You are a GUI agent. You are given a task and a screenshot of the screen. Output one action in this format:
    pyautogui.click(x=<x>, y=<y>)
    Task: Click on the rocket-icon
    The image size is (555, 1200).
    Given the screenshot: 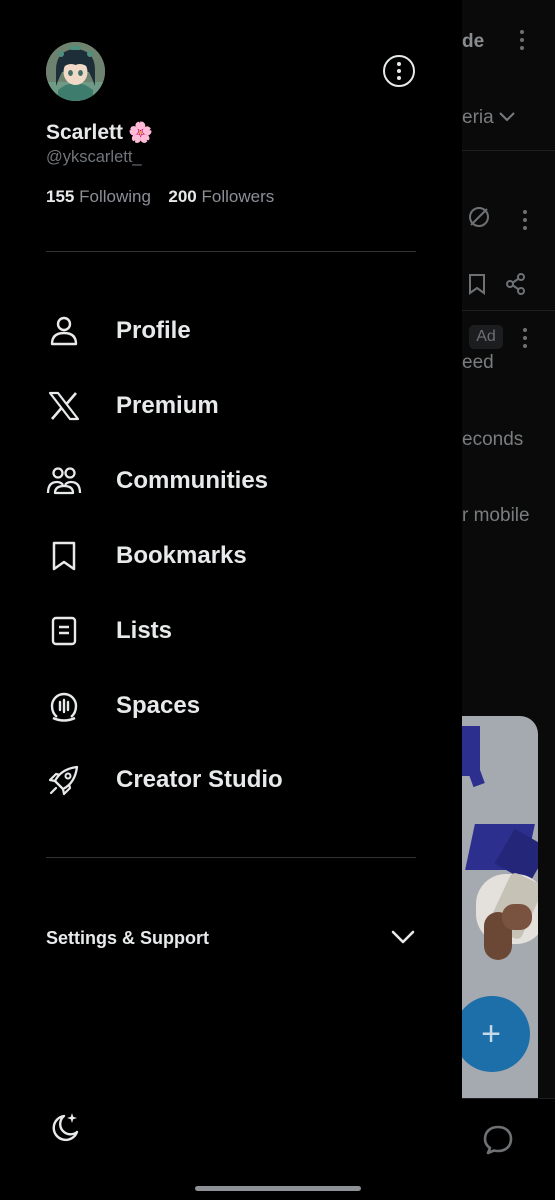 What is the action you would take?
    pyautogui.click(x=64, y=780)
    